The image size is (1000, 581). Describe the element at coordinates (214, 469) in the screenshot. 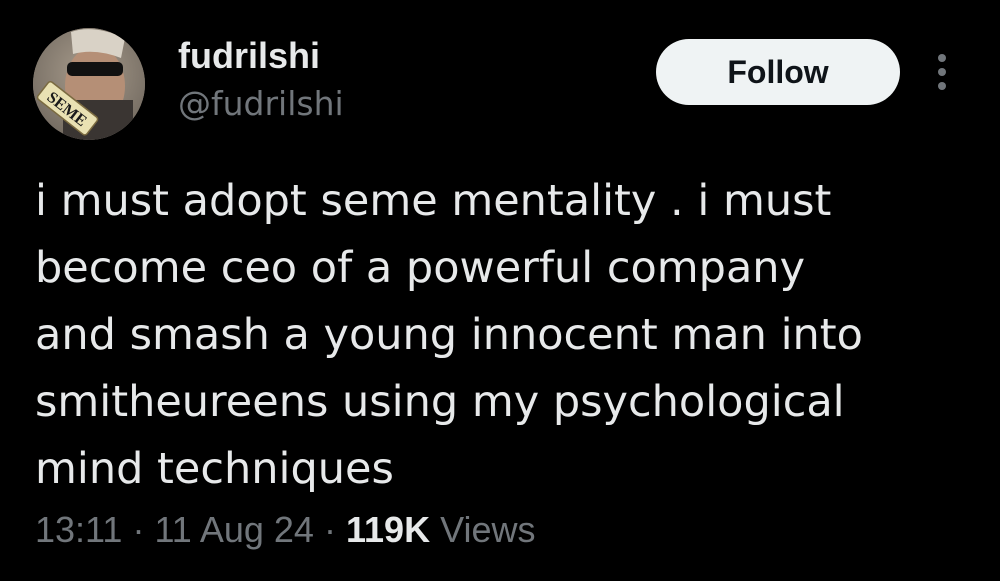

I see `tweet-text-line: mind techniques` at that location.